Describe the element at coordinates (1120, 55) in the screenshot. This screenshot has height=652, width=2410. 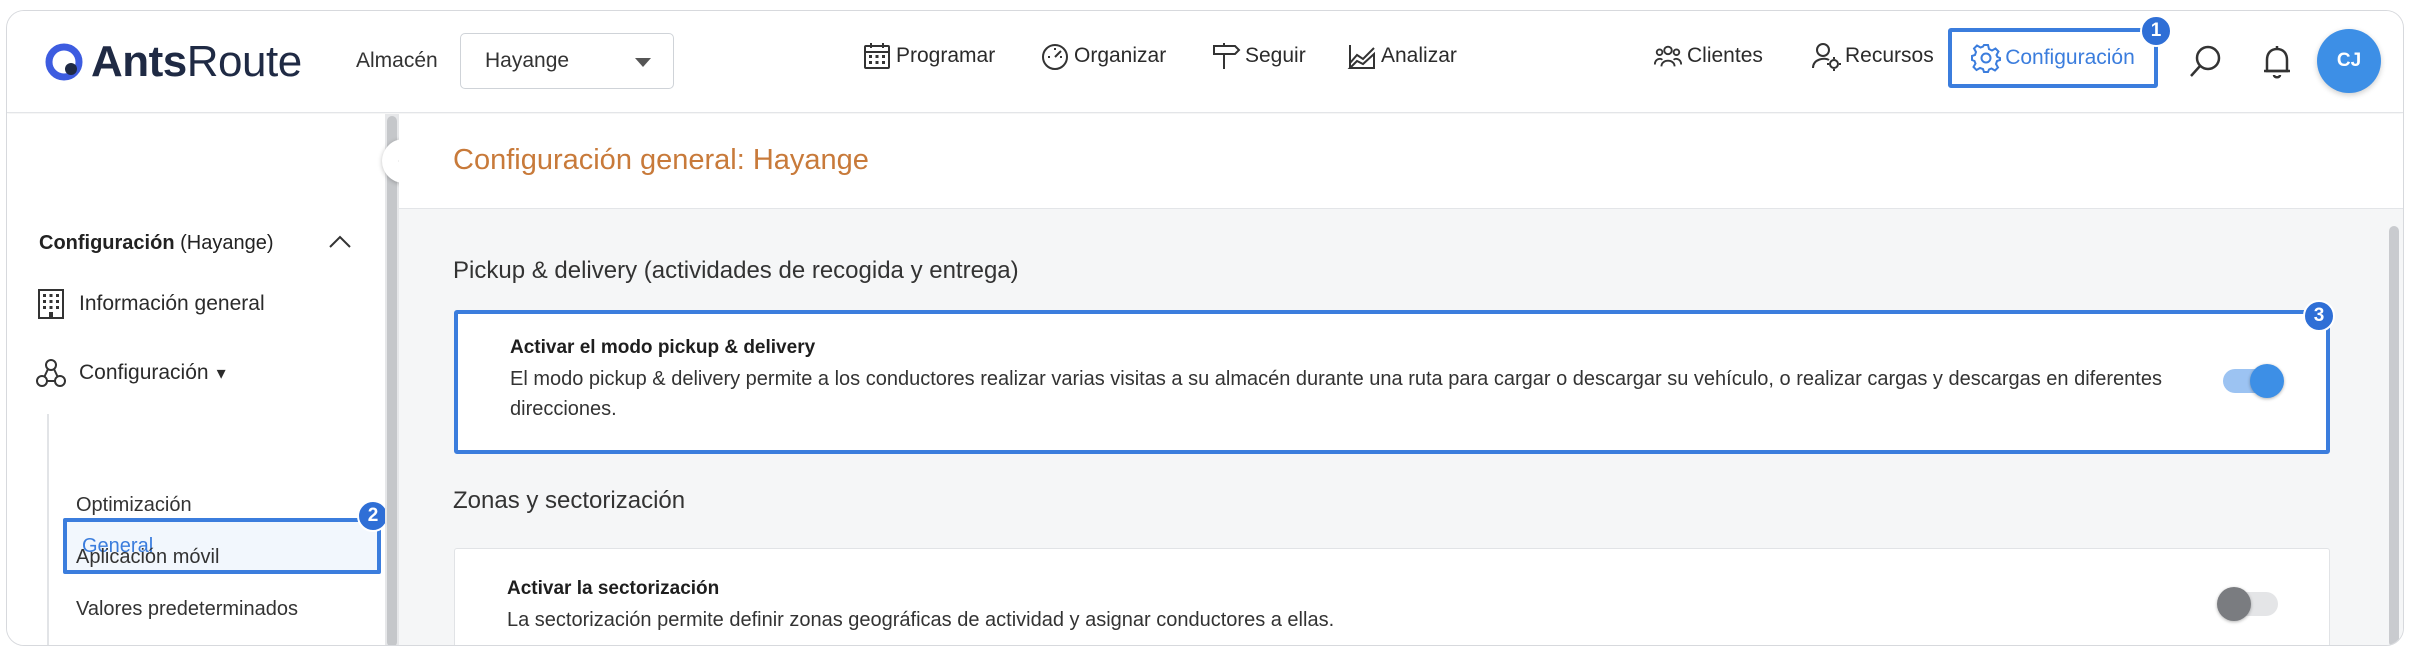
I see `nav-organizar-label: Organizar` at that location.